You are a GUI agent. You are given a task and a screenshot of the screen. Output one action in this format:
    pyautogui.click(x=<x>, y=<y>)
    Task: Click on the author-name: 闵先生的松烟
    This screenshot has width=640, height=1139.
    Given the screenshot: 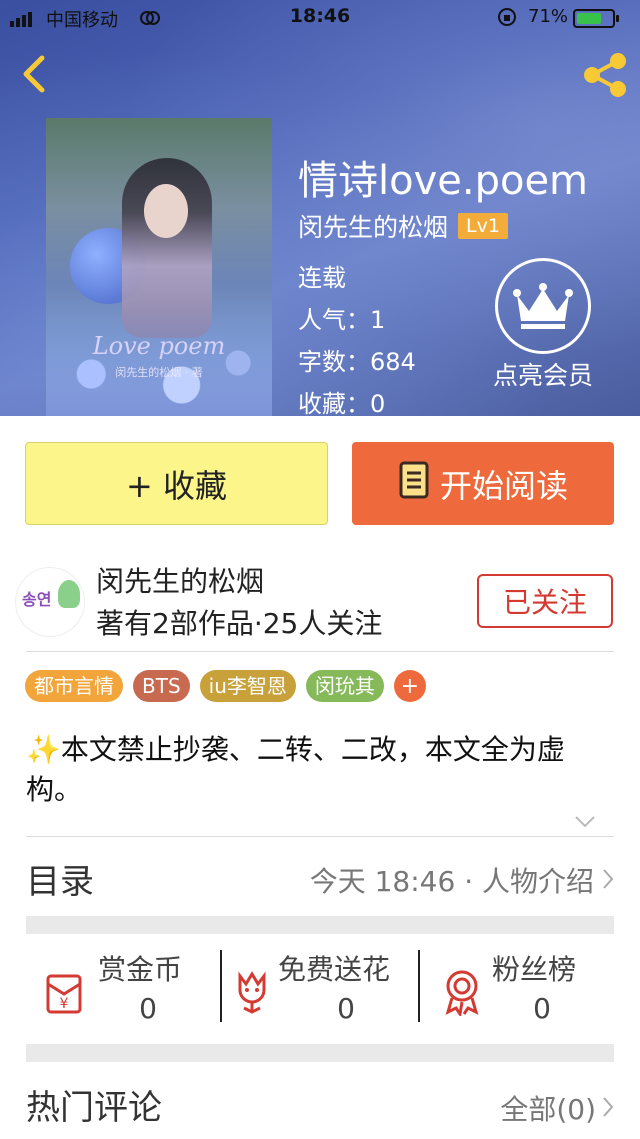 What is the action you would take?
    pyautogui.click(x=373, y=226)
    